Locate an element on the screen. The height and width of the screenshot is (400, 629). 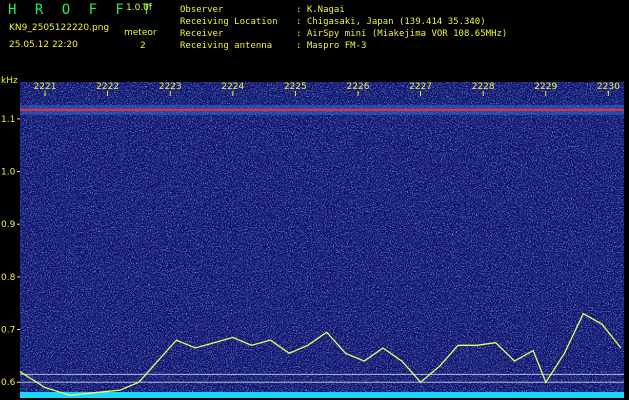
x-tick-label: 2230 is located at coordinates (608, 87).